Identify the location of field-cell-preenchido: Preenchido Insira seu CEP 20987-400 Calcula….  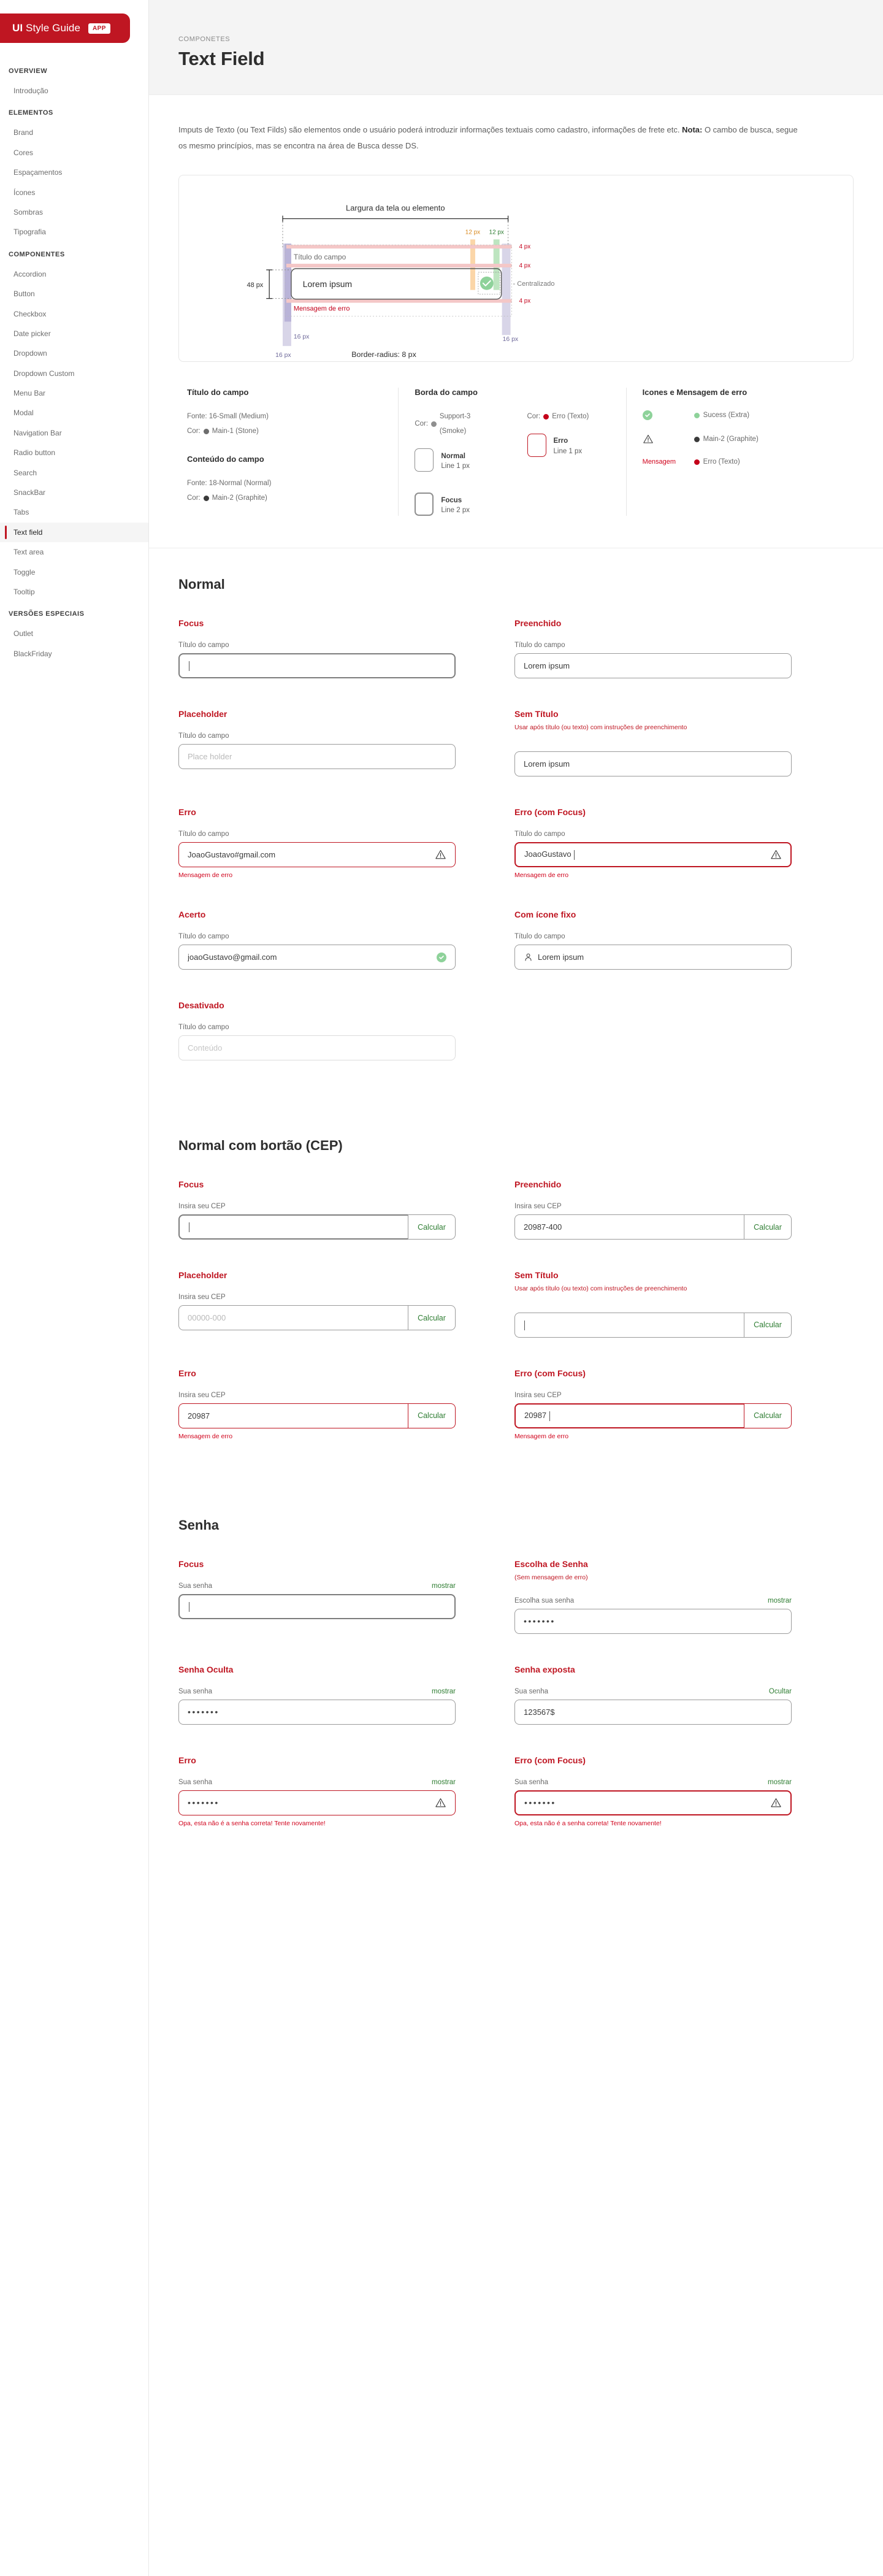
(653, 1209).